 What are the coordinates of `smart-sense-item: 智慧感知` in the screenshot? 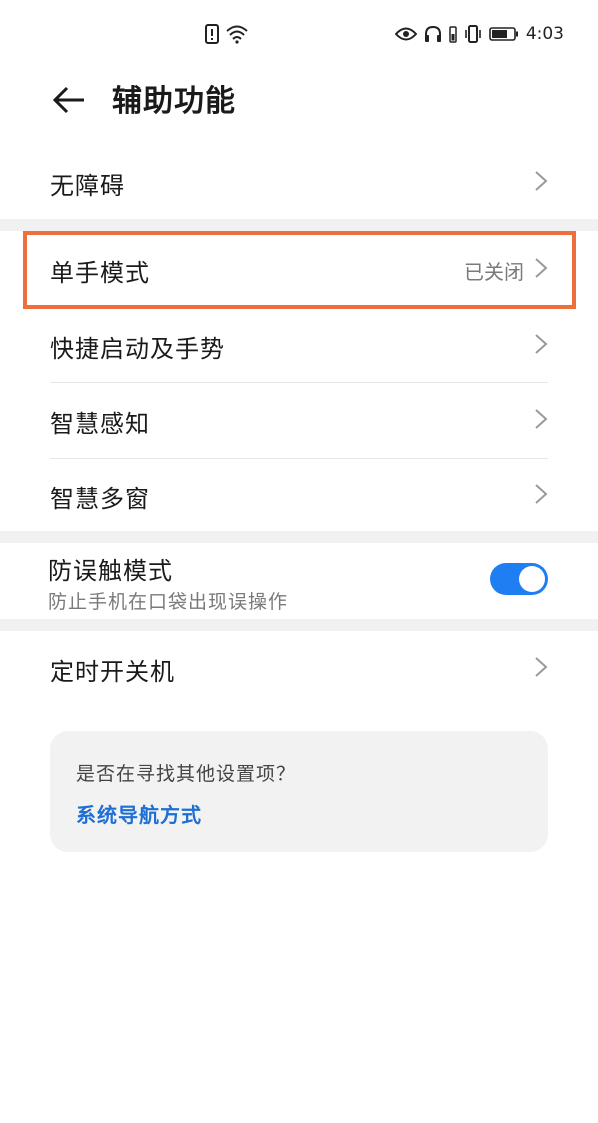 It's located at (299, 421).